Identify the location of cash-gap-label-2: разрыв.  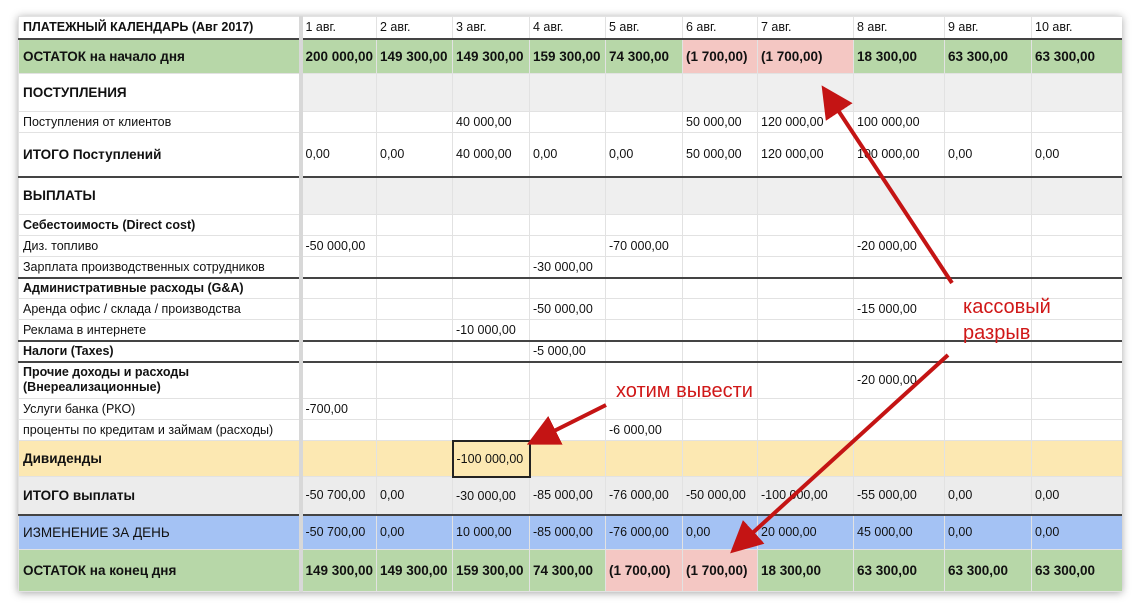
(997, 333).